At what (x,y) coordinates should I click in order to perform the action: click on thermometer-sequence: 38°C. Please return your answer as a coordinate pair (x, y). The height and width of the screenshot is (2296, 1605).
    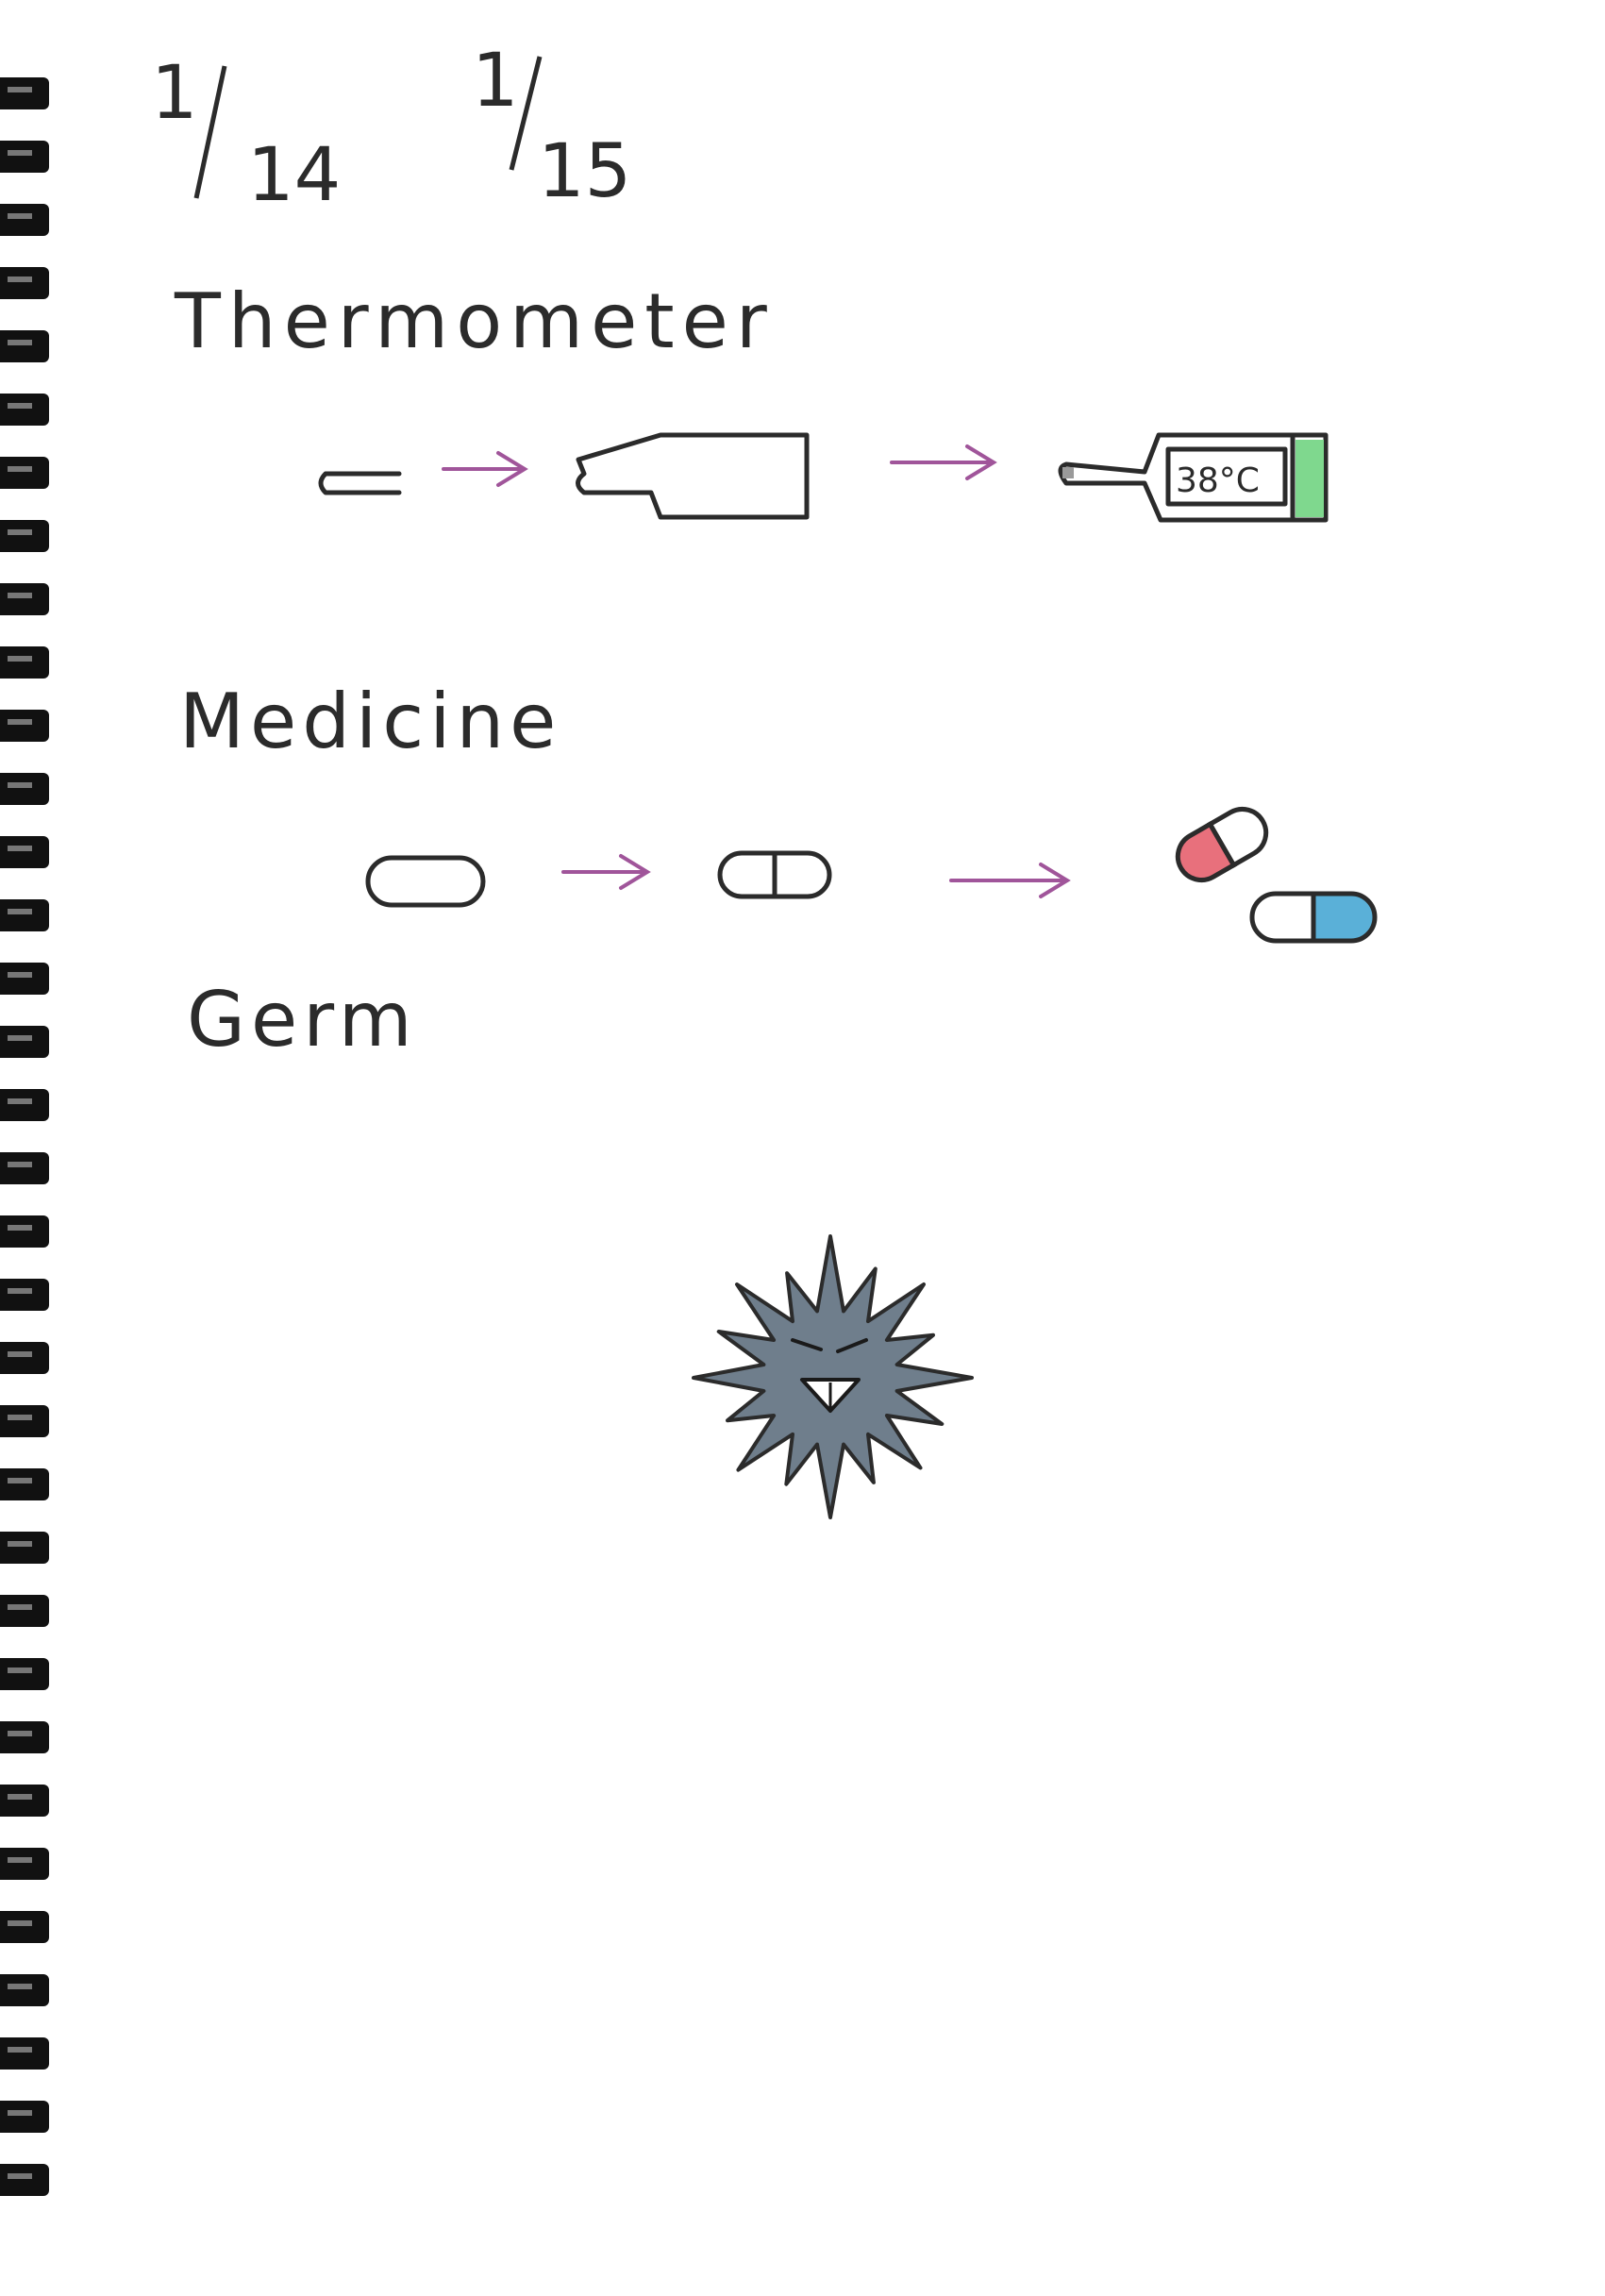
    Looking at the image, I should click on (823, 477).